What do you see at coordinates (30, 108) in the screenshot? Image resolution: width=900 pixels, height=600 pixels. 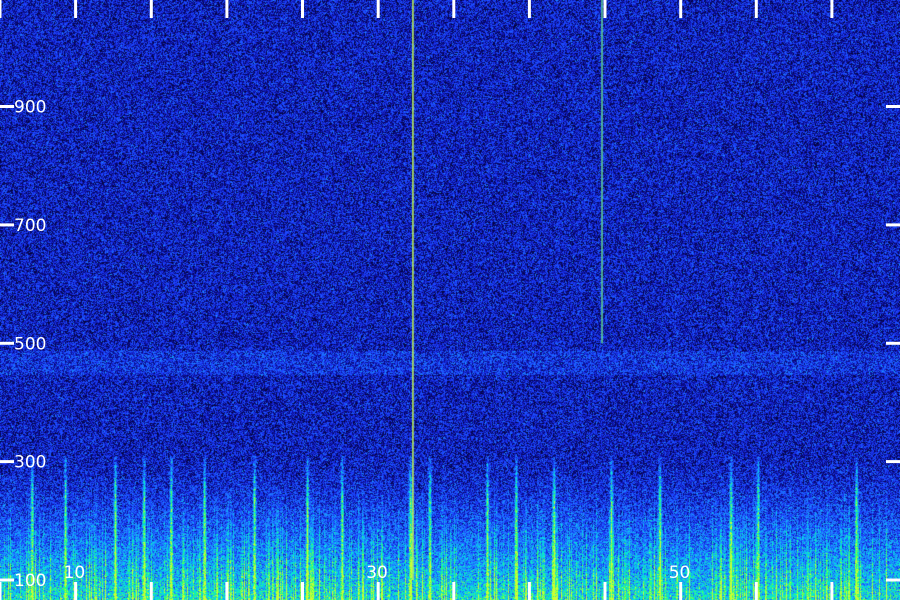 I see `y-tick-label: 900` at bounding box center [30, 108].